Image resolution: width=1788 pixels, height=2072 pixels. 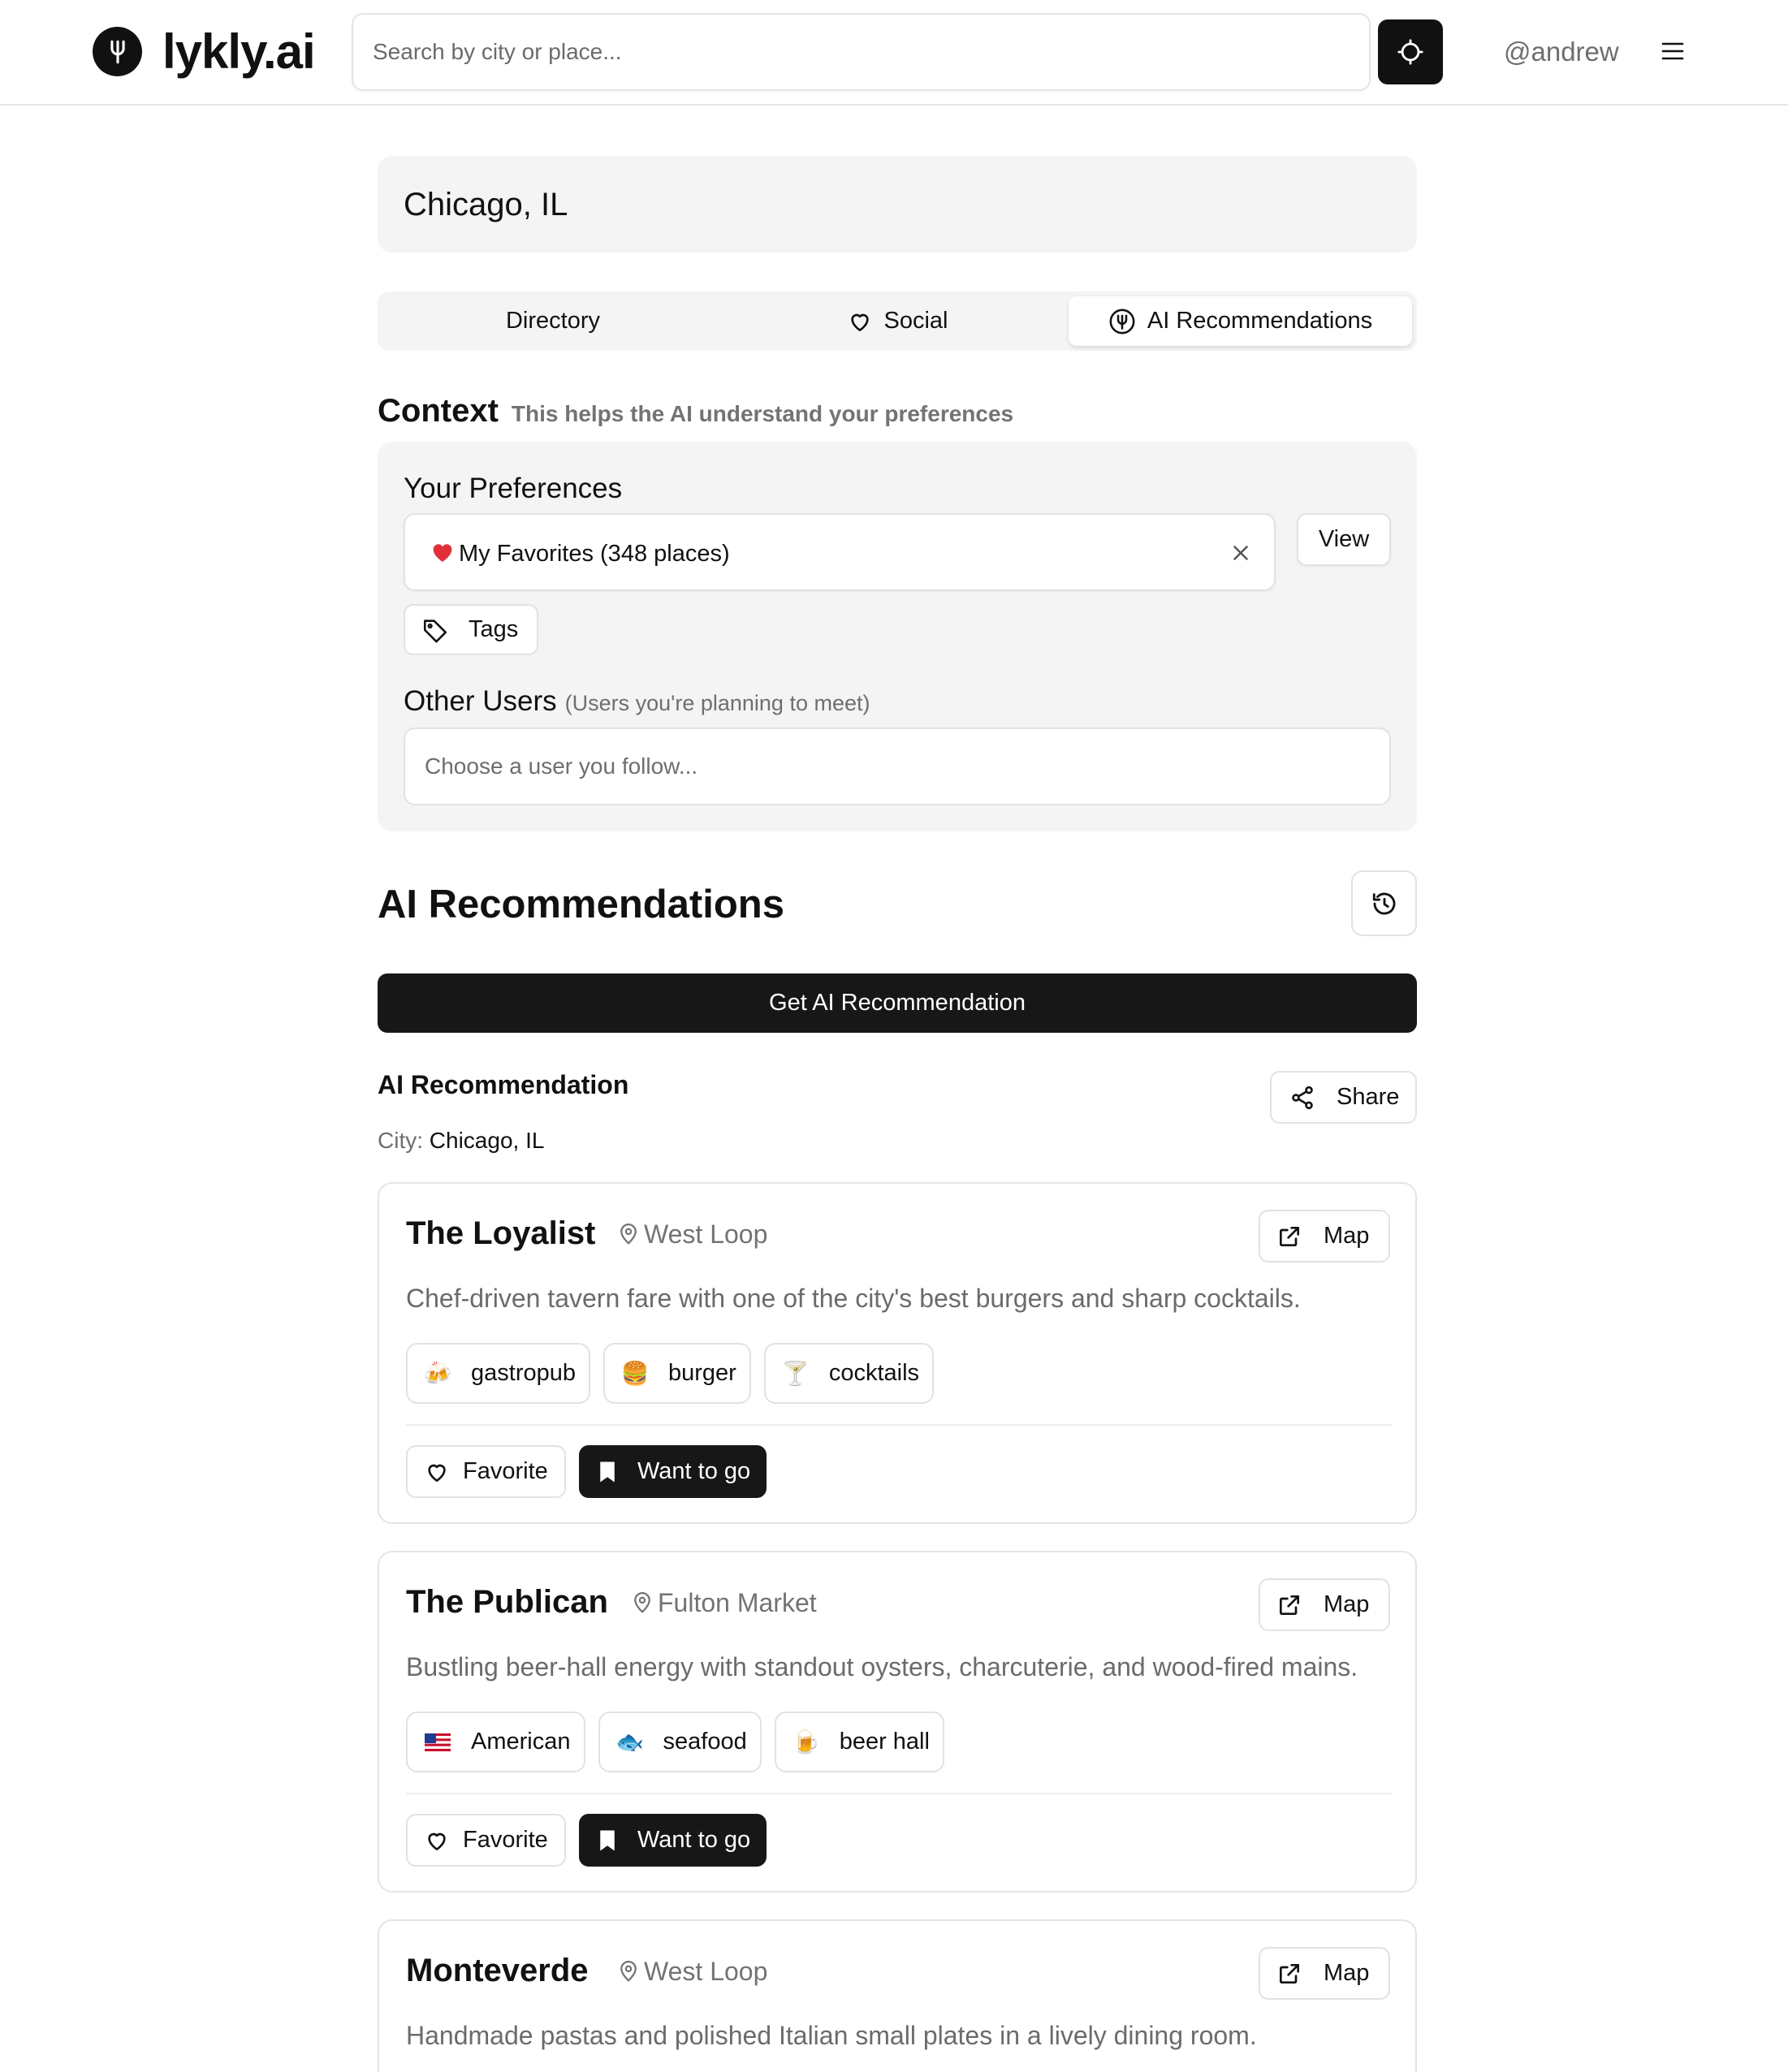 I want to click on tag-list: 🍻 gastropub 🍔 burger 🍸 cocktails, so click(x=670, y=1373).